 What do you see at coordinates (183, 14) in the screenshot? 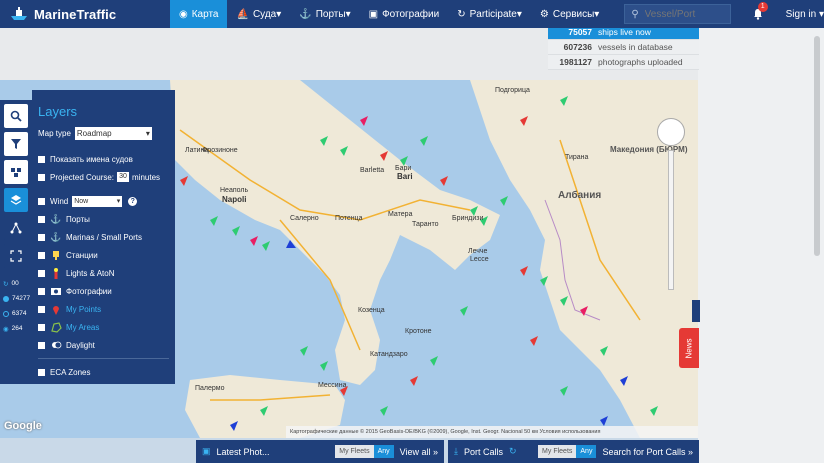
I see `globe-icon: ◉` at bounding box center [183, 14].